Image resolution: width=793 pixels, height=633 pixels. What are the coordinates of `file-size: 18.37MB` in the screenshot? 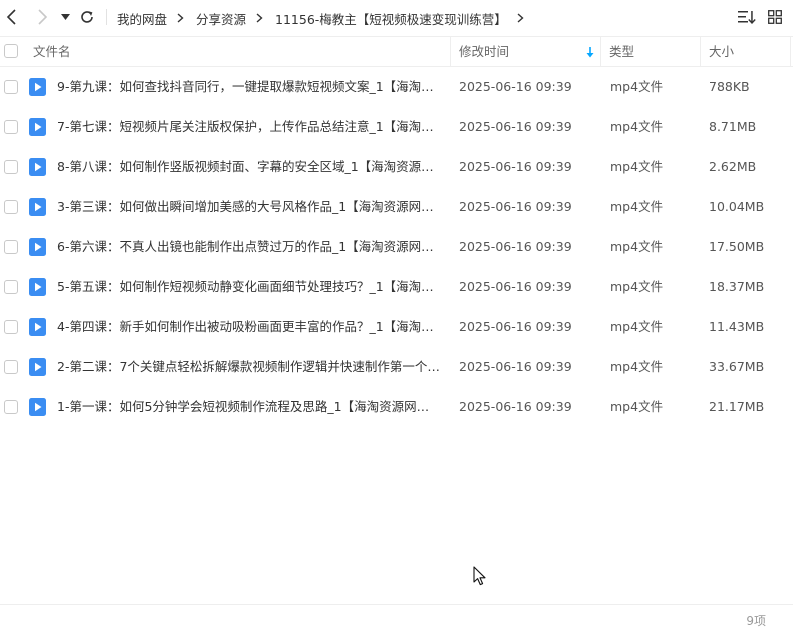 It's located at (737, 286).